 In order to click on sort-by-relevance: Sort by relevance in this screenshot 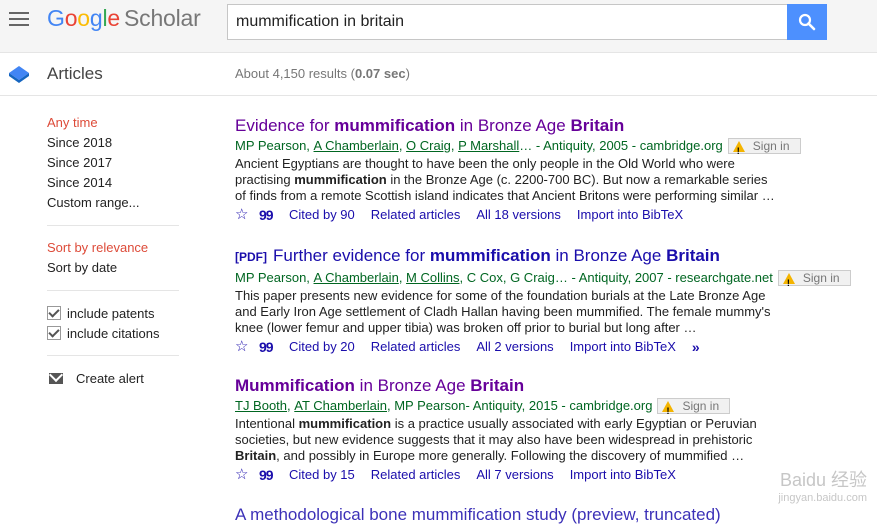, I will do `click(114, 248)`.